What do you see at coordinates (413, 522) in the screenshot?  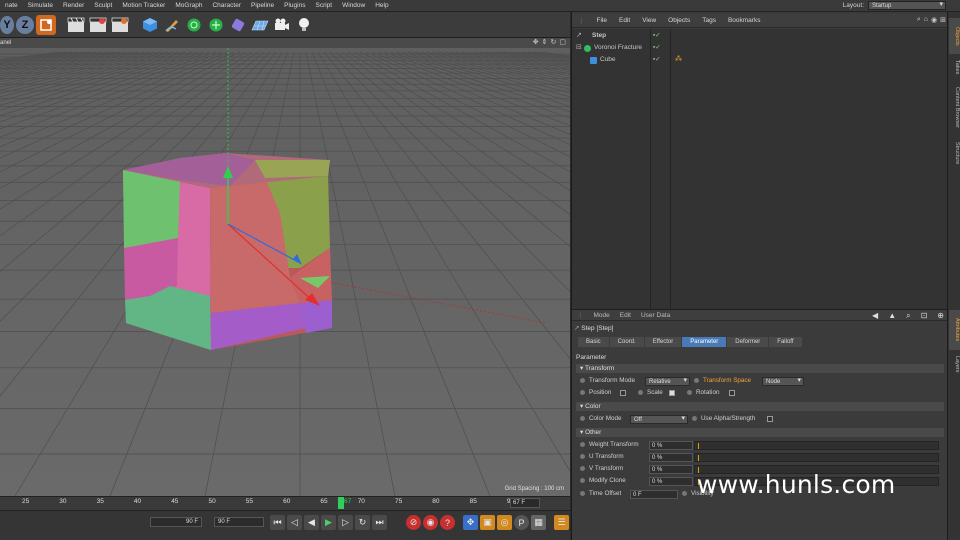 I see `record-icon: ⊘` at bounding box center [413, 522].